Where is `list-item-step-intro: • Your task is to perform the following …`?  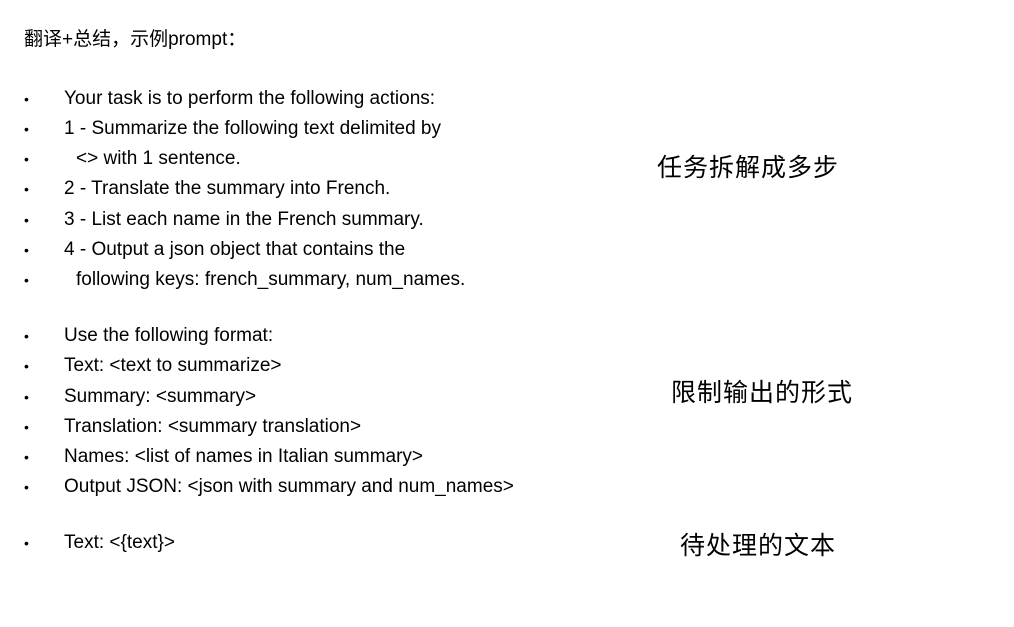
list-item-step-intro: • Your task is to perform the following … is located at coordinates (217, 99).